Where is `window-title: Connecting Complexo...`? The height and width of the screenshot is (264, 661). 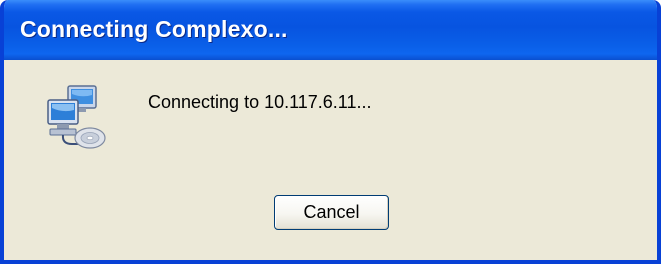 window-title: Connecting Complexo... is located at coordinates (154, 29).